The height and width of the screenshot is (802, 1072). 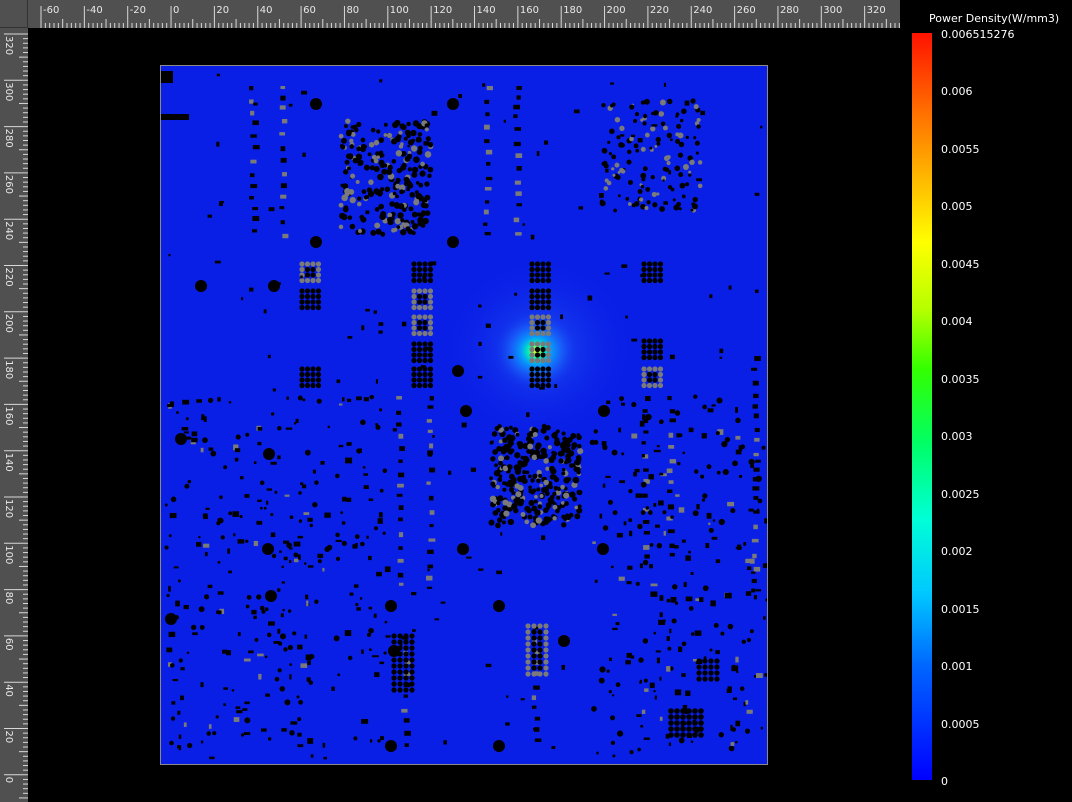 I want to click on mounting-hole, so click(x=564, y=641).